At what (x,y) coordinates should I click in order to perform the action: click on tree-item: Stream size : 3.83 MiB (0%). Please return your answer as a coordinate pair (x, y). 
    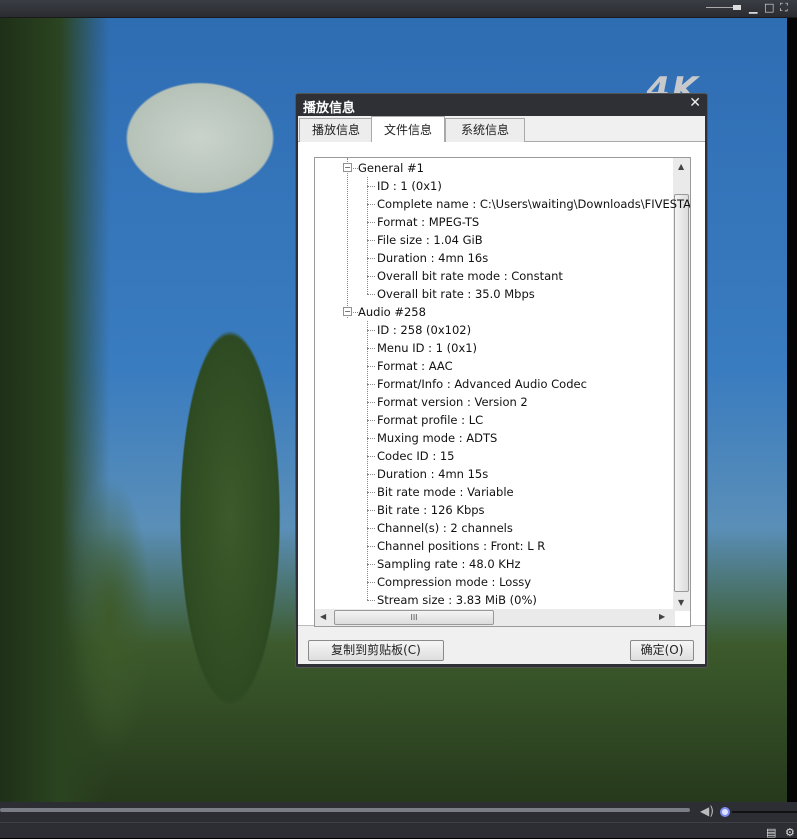
    Looking at the image, I should click on (457, 600).